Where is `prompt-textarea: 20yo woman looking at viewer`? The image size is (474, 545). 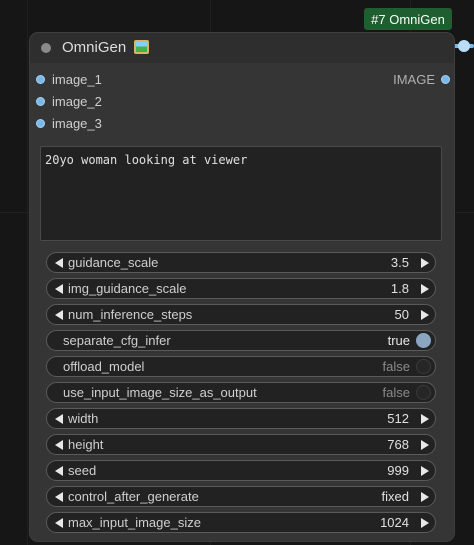 prompt-textarea: 20yo woman looking at viewer is located at coordinates (241, 193).